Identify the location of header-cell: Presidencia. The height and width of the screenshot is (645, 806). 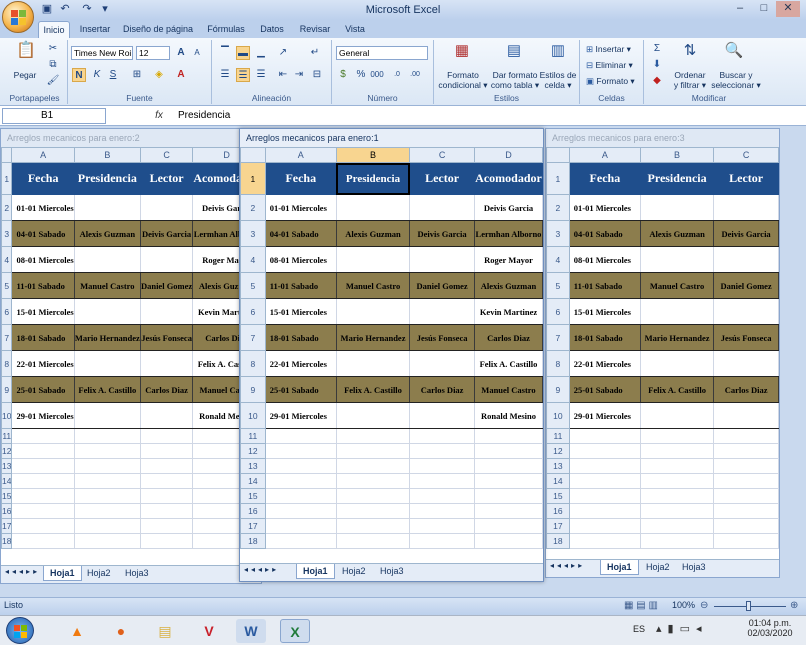
(677, 178).